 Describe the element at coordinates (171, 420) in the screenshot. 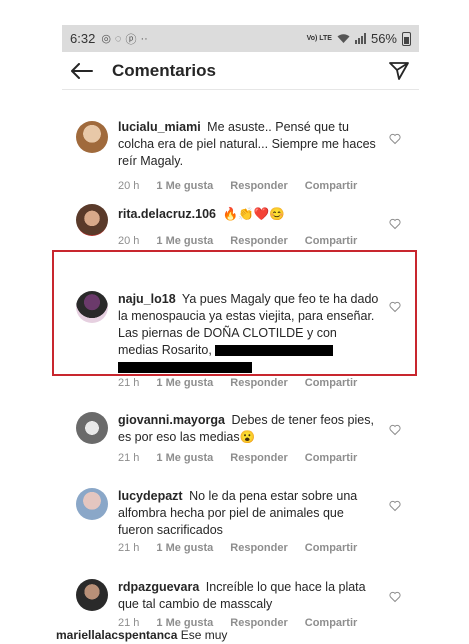

I see `comment-username: giovanni.mayorga` at that location.